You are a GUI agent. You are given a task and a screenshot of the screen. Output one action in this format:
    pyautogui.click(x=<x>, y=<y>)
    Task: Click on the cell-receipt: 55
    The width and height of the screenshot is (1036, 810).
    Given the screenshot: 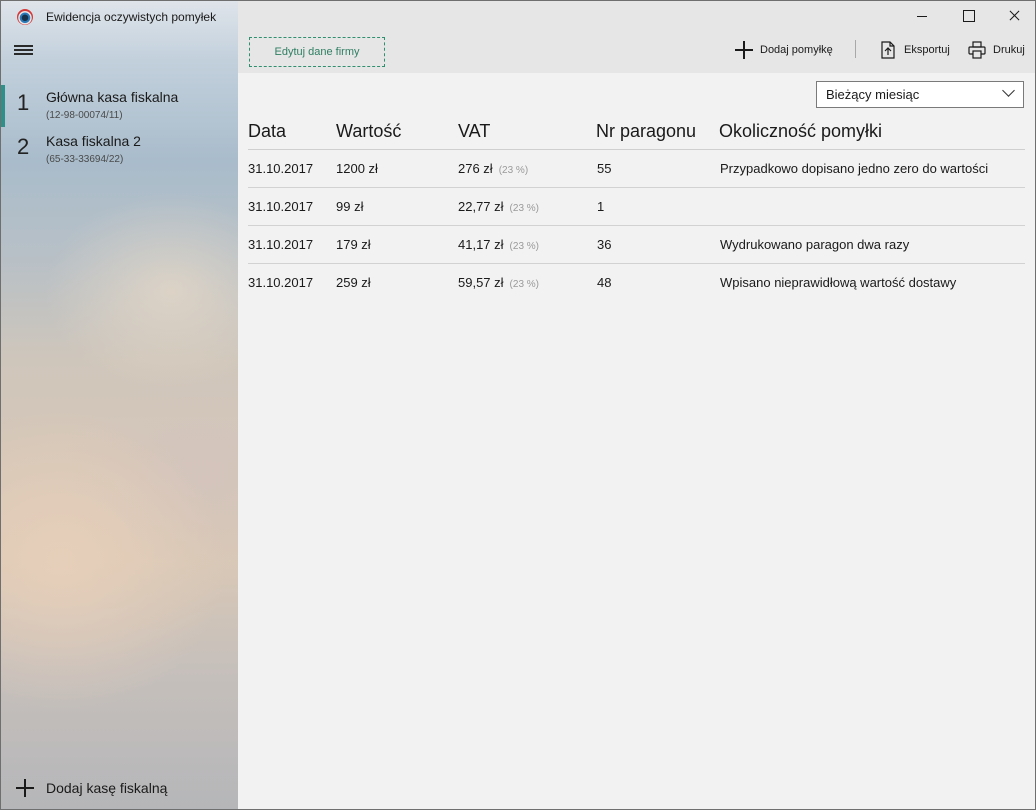 What is the action you would take?
    pyautogui.click(x=604, y=168)
    